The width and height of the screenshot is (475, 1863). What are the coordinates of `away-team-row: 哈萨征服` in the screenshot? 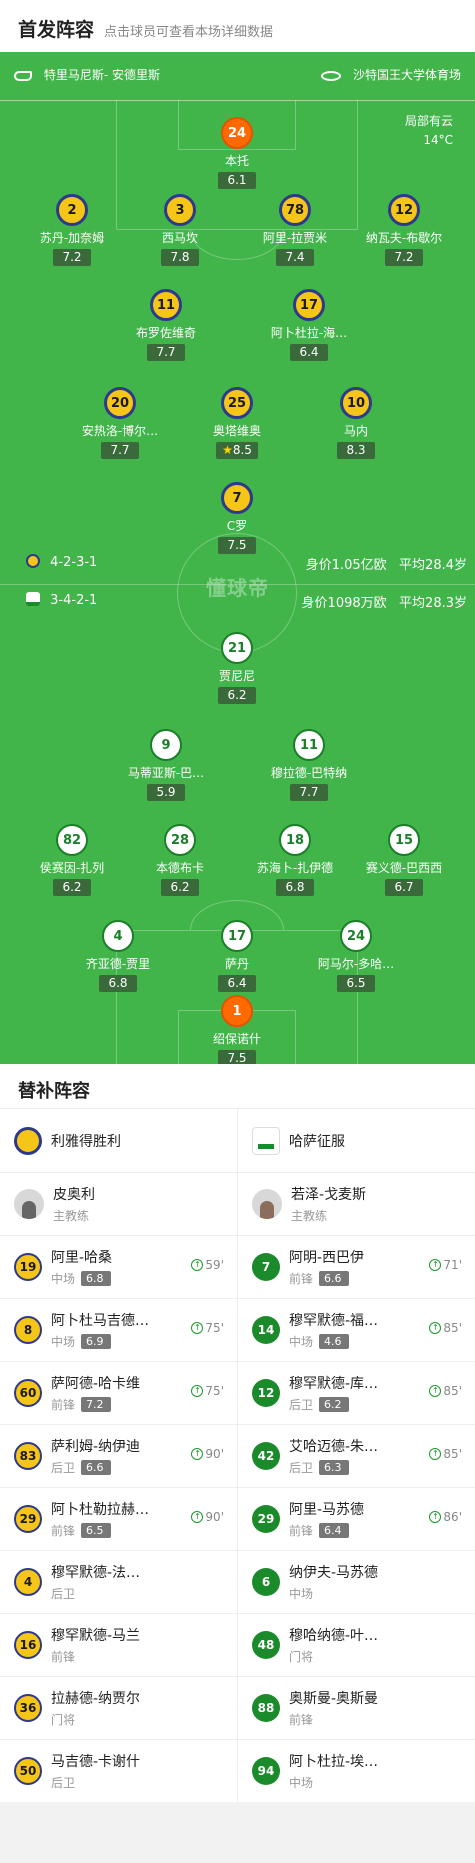 It's located at (356, 1140).